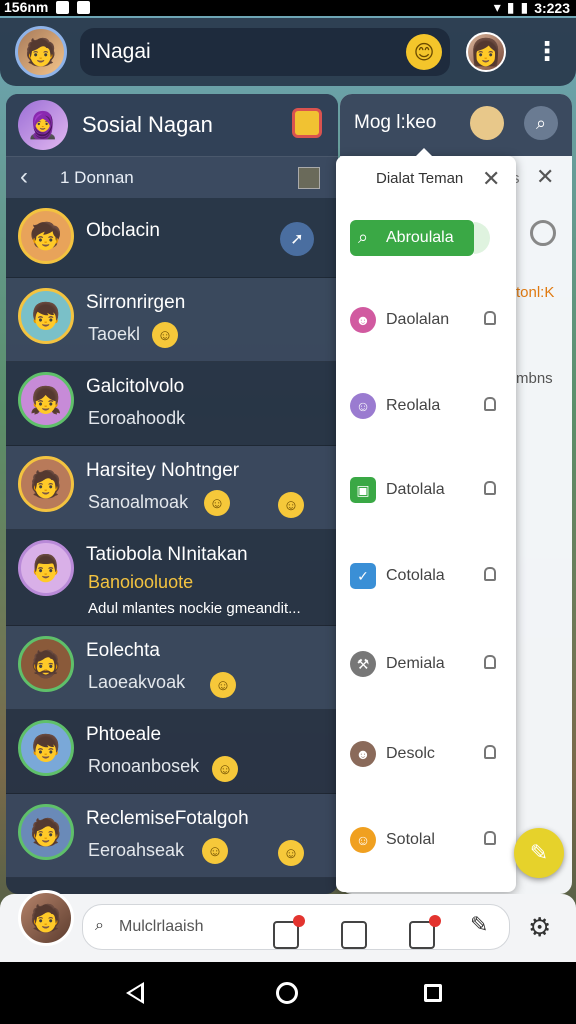 The width and height of the screenshot is (576, 1024). What do you see at coordinates (138, 502) in the screenshot?
I see `message-preview: Sanoalmoak` at bounding box center [138, 502].